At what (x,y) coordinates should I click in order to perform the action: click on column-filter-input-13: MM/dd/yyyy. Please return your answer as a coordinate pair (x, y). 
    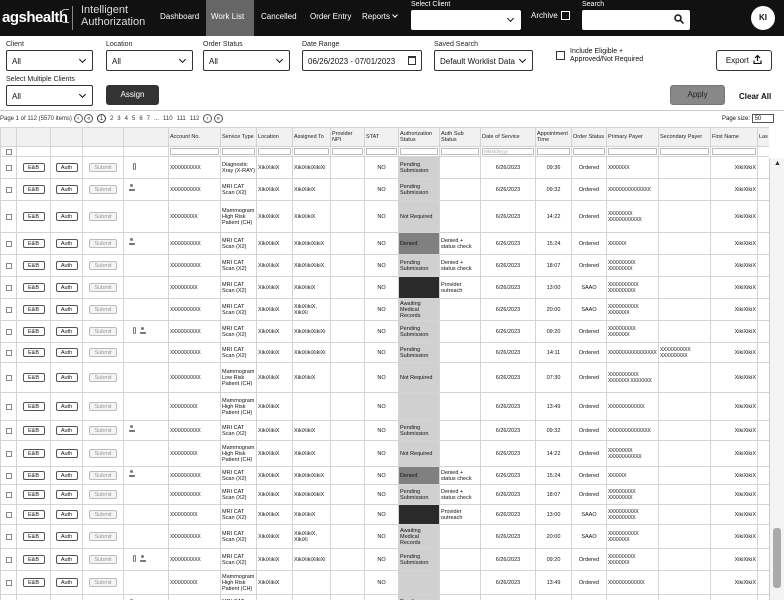
    Looking at the image, I should click on (508, 151).